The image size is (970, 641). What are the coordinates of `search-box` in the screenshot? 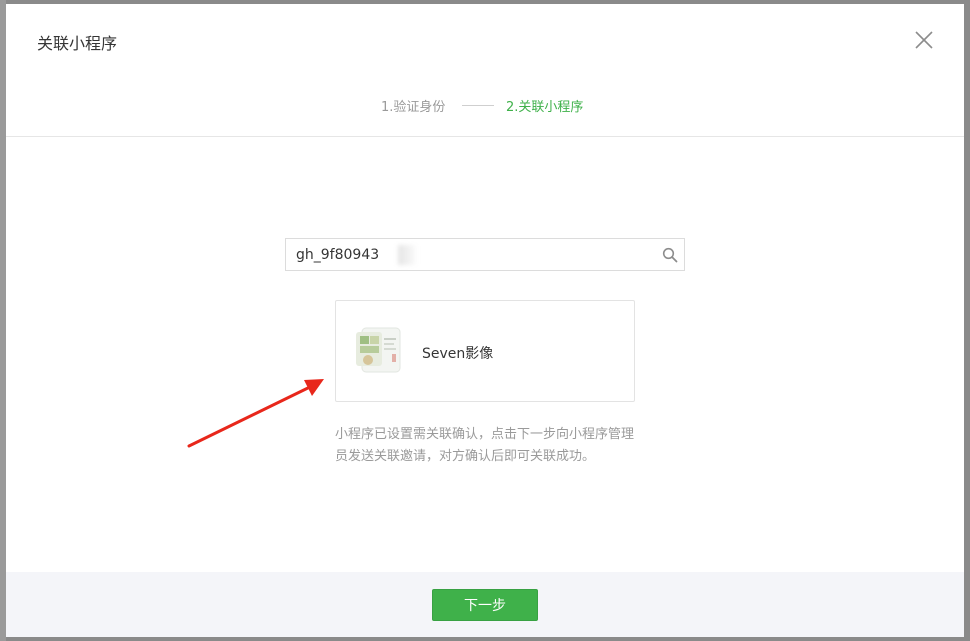 It's located at (485, 254).